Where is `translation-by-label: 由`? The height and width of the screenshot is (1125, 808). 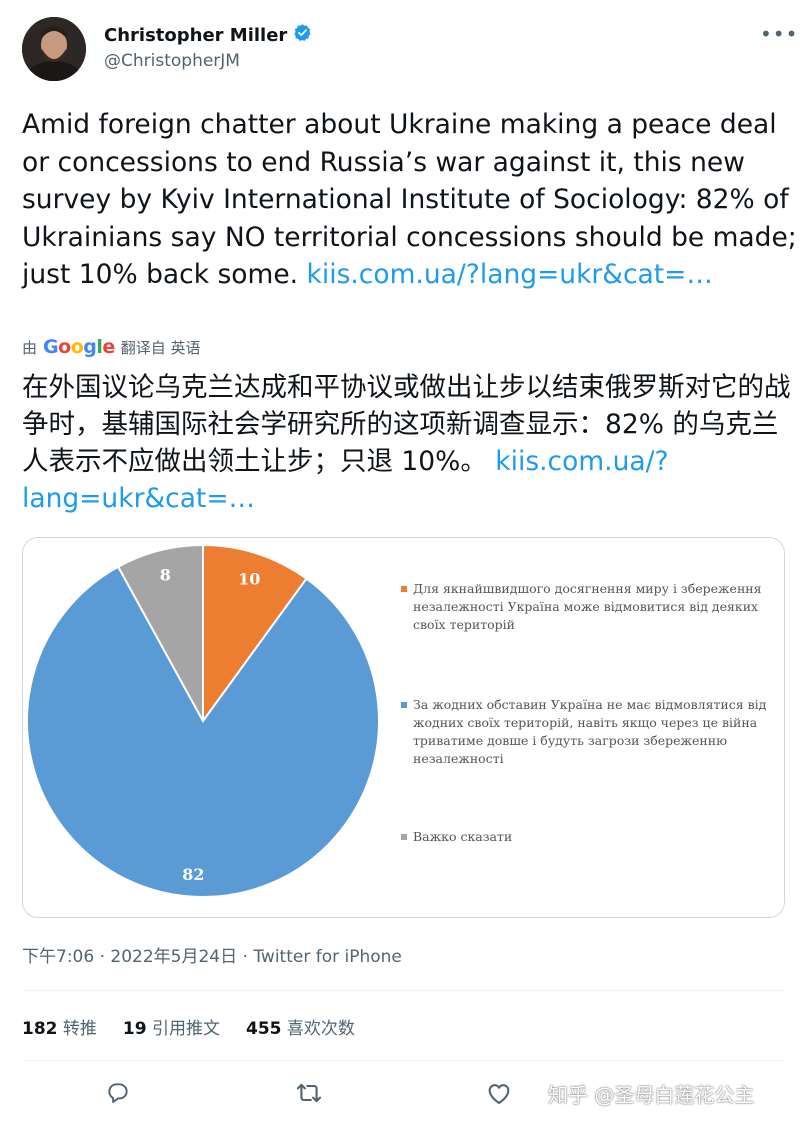 translation-by-label: 由 is located at coordinates (30, 347).